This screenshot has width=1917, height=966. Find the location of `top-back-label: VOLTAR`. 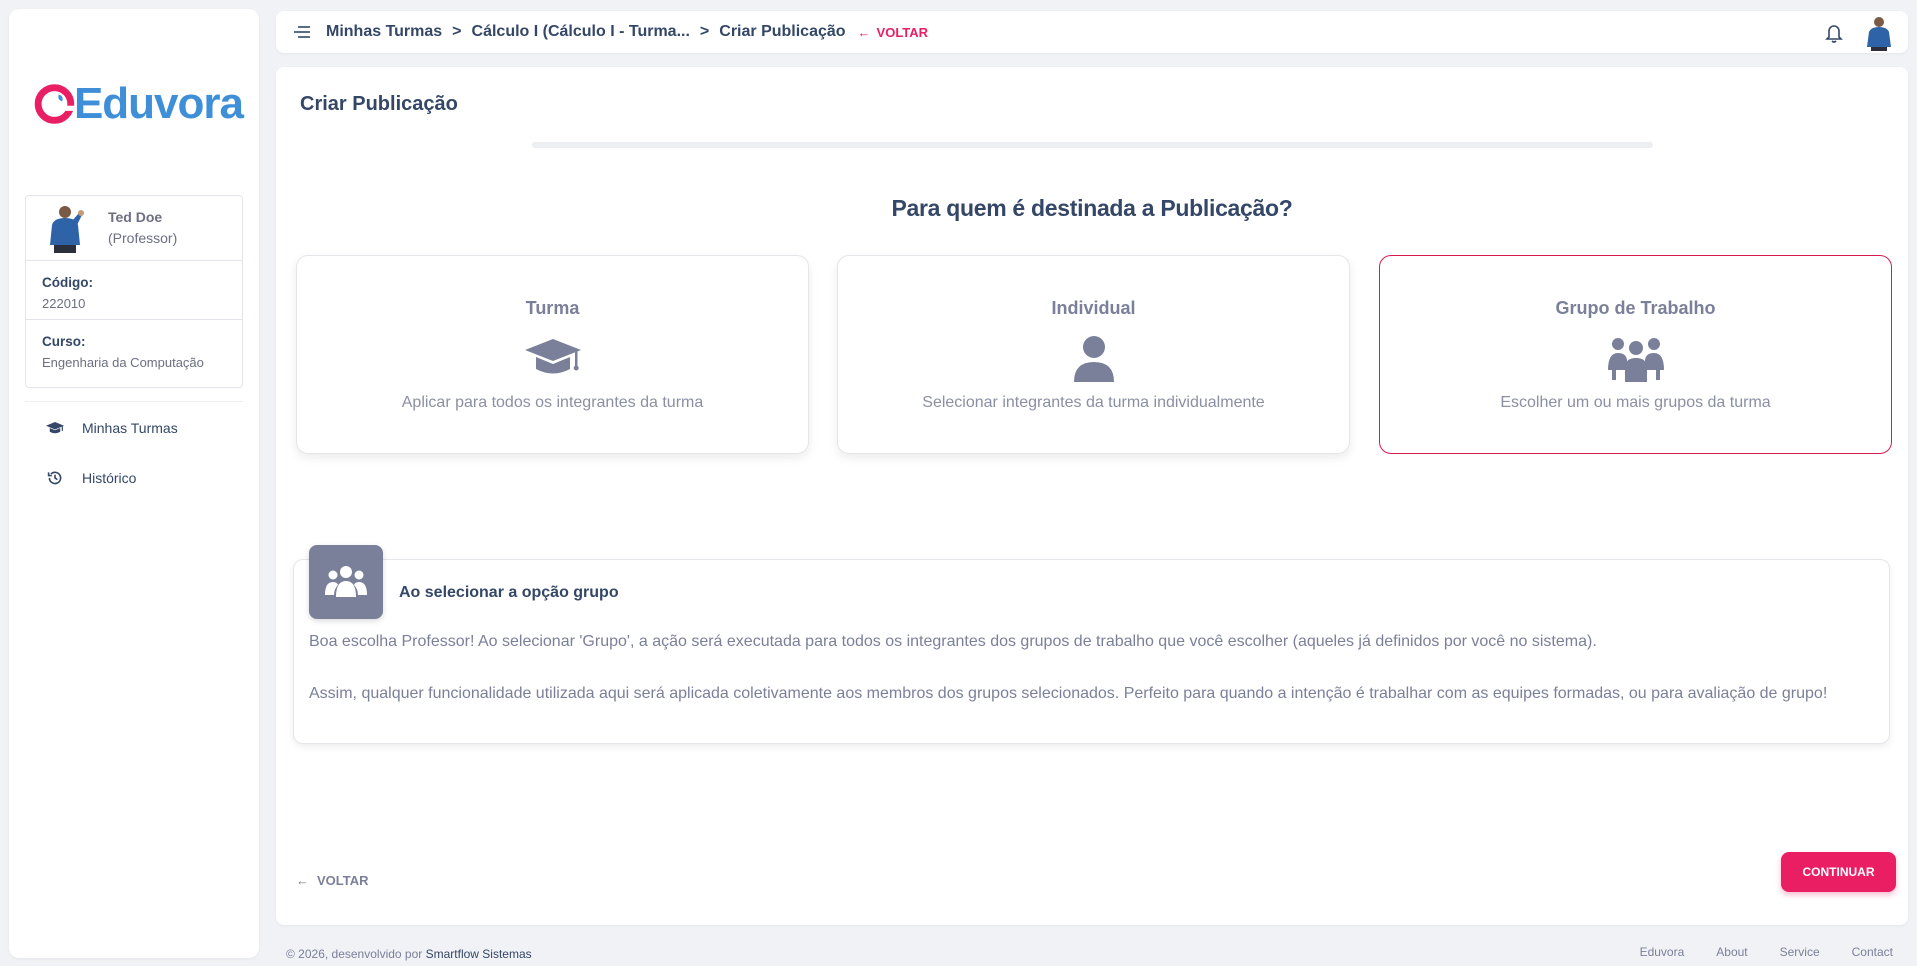

top-back-label: VOLTAR is located at coordinates (902, 32).